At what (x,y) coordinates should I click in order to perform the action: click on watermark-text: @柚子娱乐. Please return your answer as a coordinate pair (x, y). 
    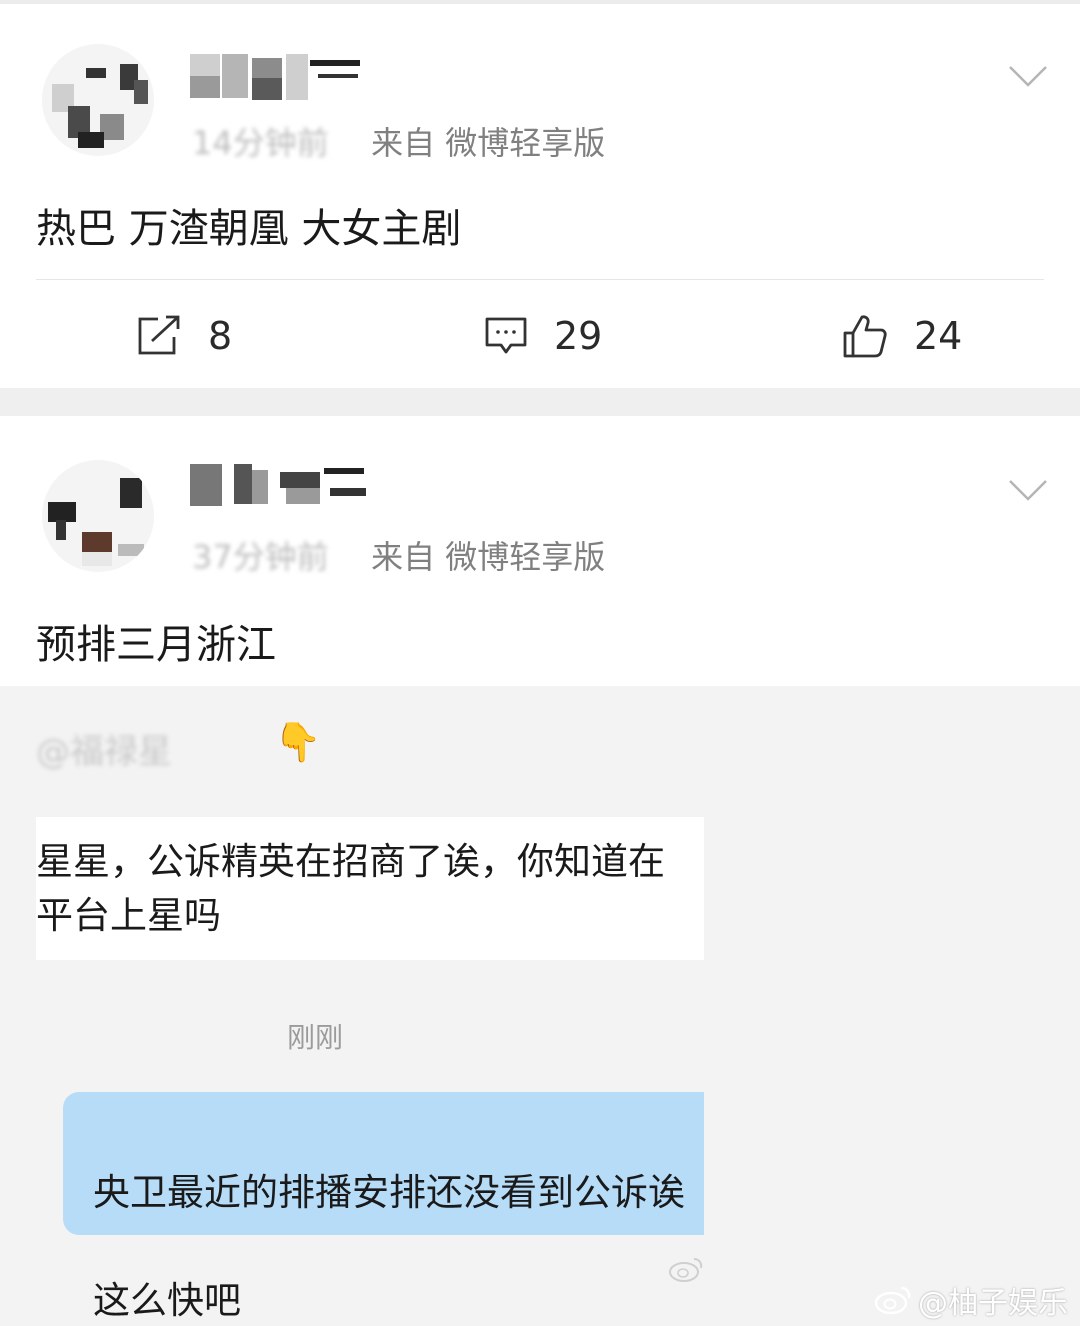
    Looking at the image, I should click on (993, 1303).